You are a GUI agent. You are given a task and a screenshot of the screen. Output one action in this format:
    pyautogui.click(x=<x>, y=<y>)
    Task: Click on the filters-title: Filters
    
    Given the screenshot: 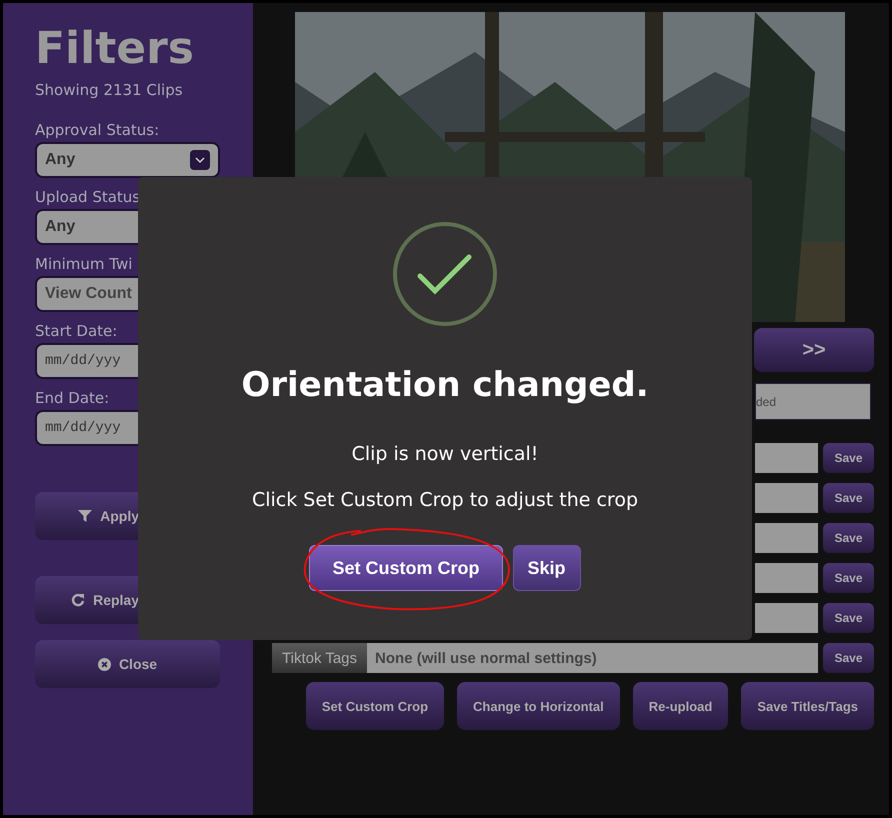 What is the action you would take?
    pyautogui.click(x=115, y=49)
    